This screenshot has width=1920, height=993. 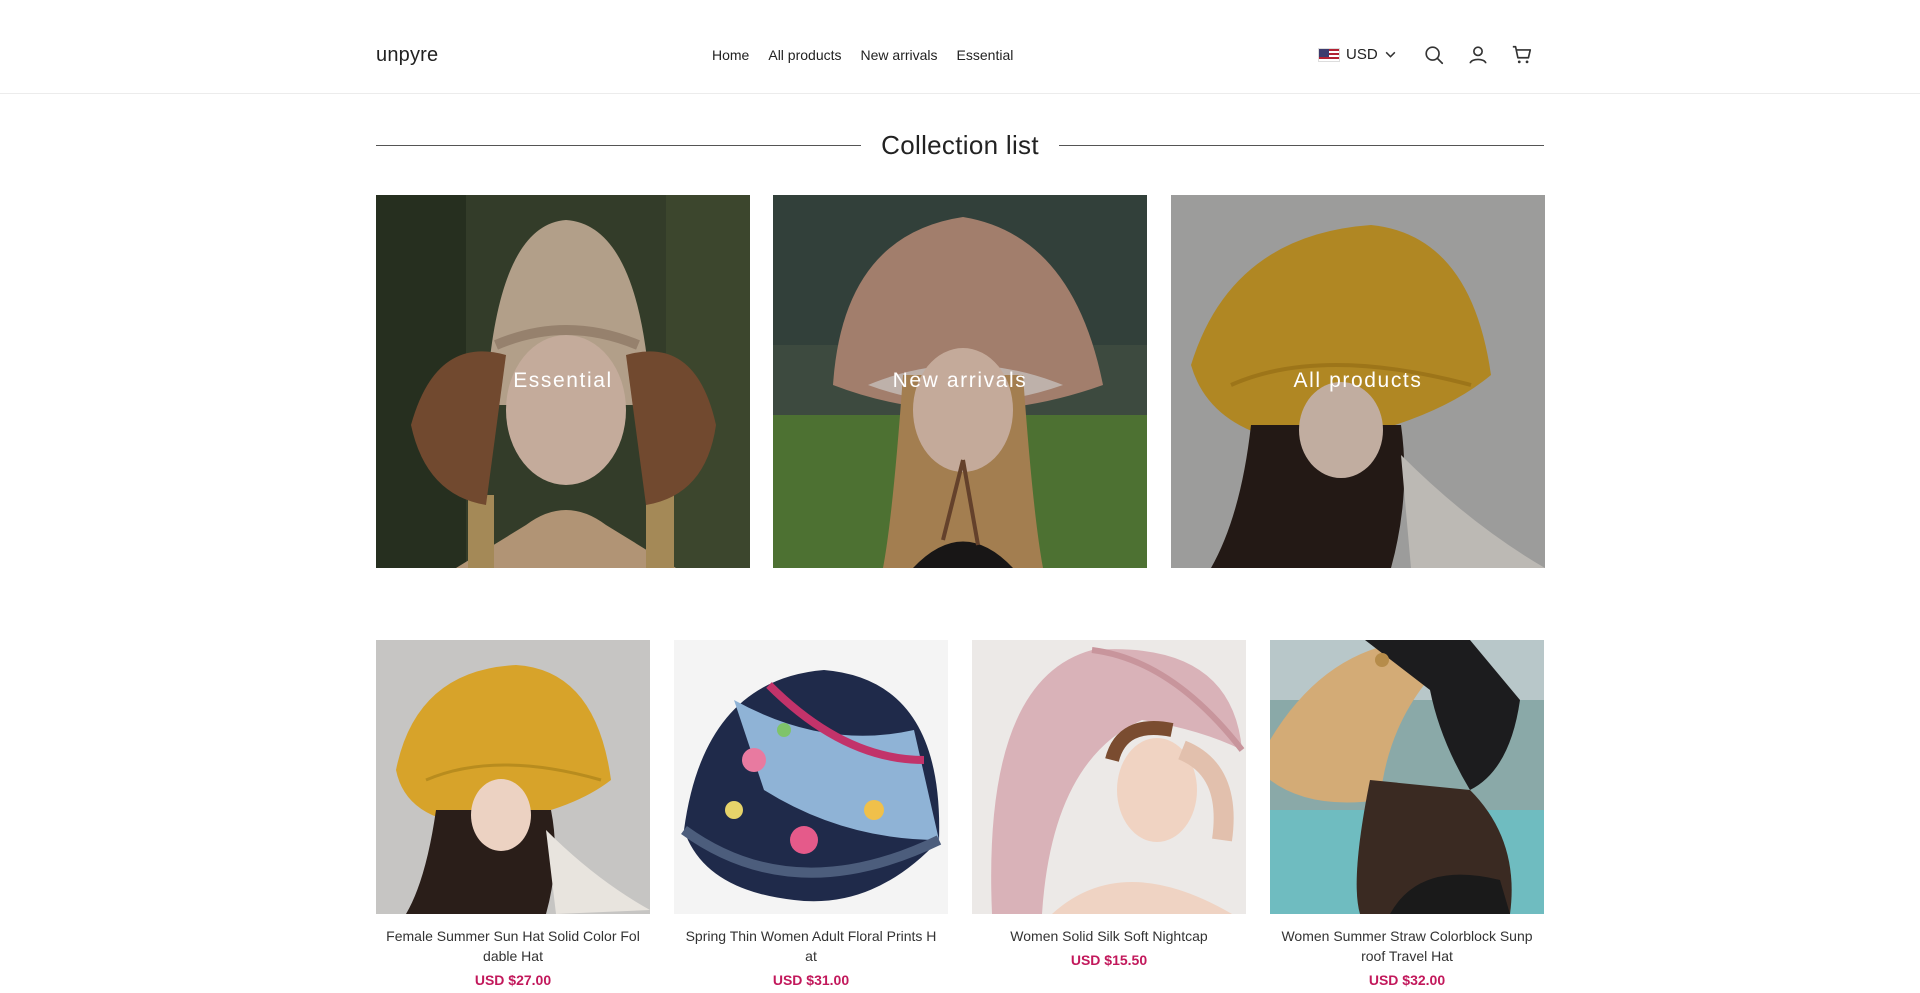 I want to click on product-price: USD $31.00, so click(x=811, y=980).